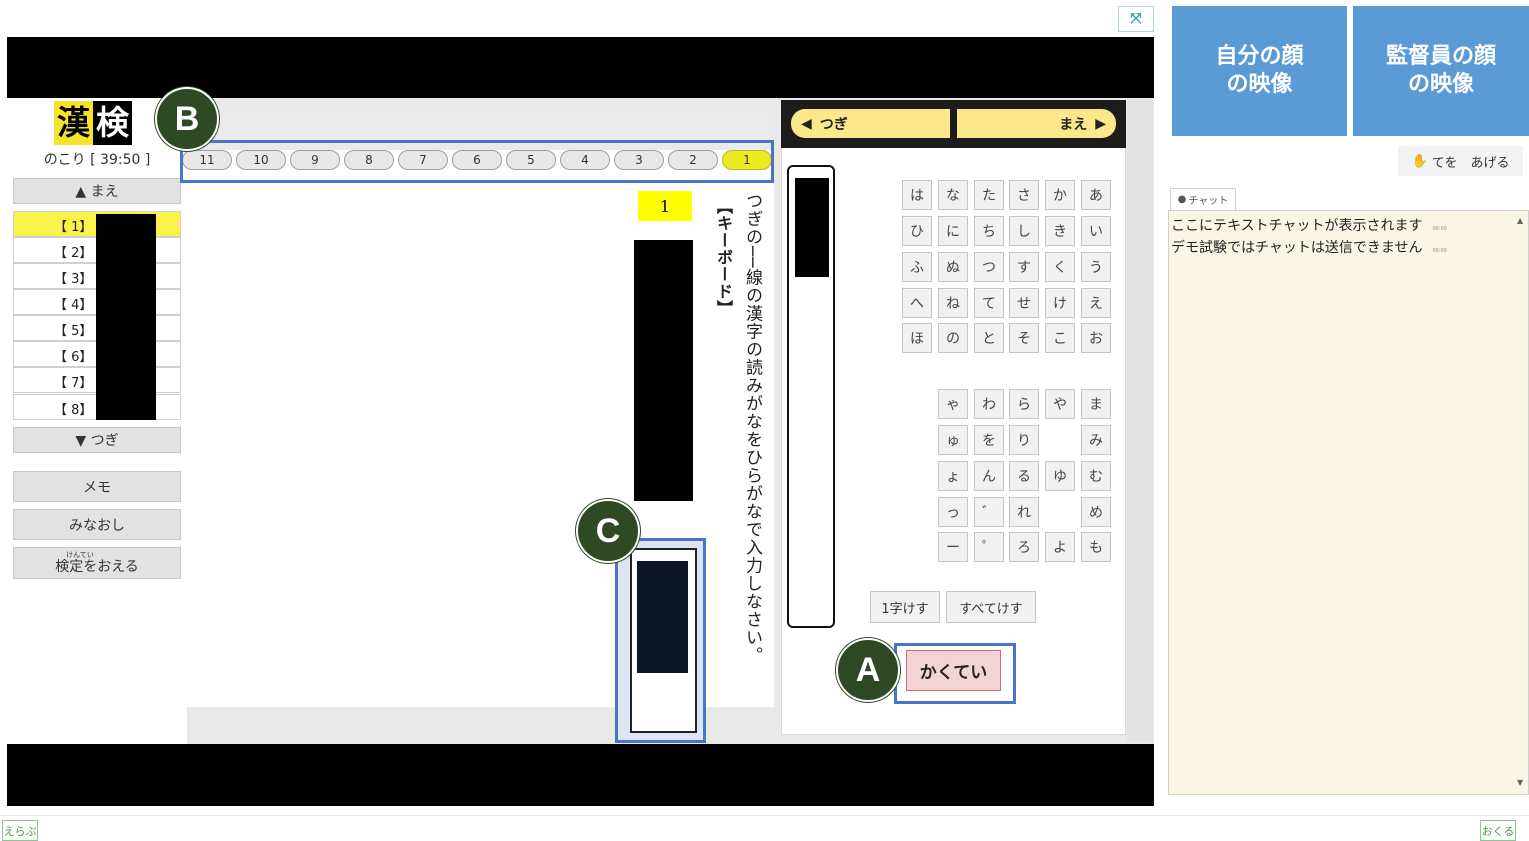  I want to click on key-wa: わ, so click(989, 404).